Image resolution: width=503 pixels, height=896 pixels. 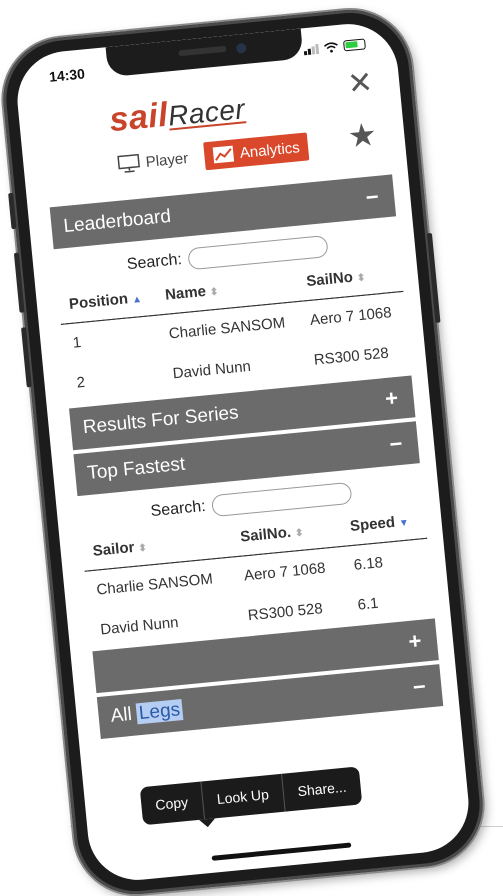 What do you see at coordinates (166, 160) in the screenshot?
I see `tab-player-label: Player` at bounding box center [166, 160].